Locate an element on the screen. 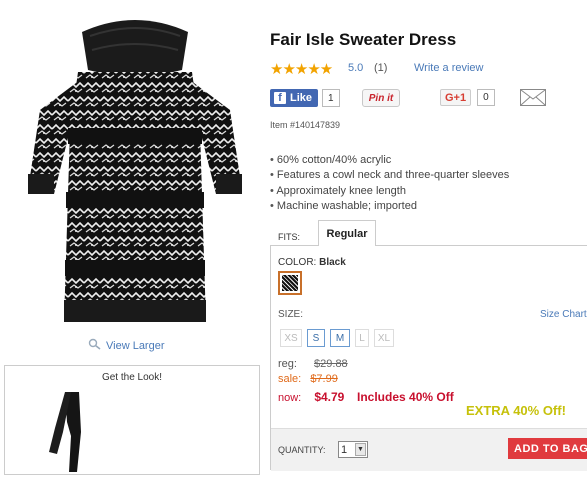 The height and width of the screenshot is (482, 587). product-title: Fair Isle Sweater Dress is located at coordinates (363, 39).